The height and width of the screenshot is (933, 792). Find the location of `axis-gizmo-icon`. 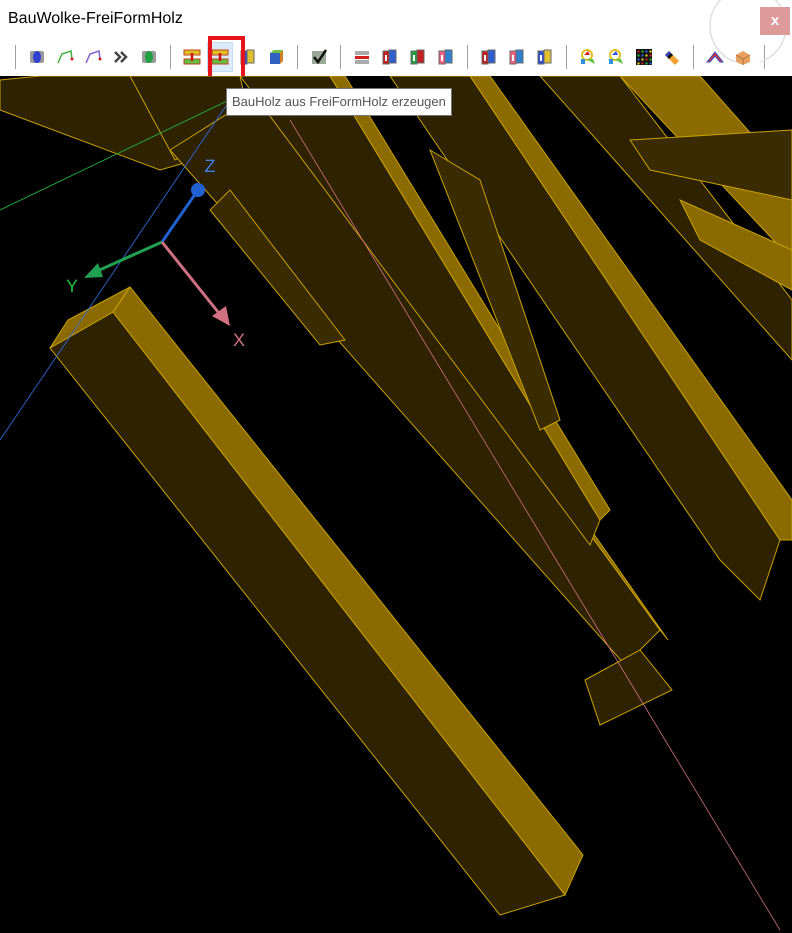

axis-gizmo-icon is located at coordinates (157, 254).